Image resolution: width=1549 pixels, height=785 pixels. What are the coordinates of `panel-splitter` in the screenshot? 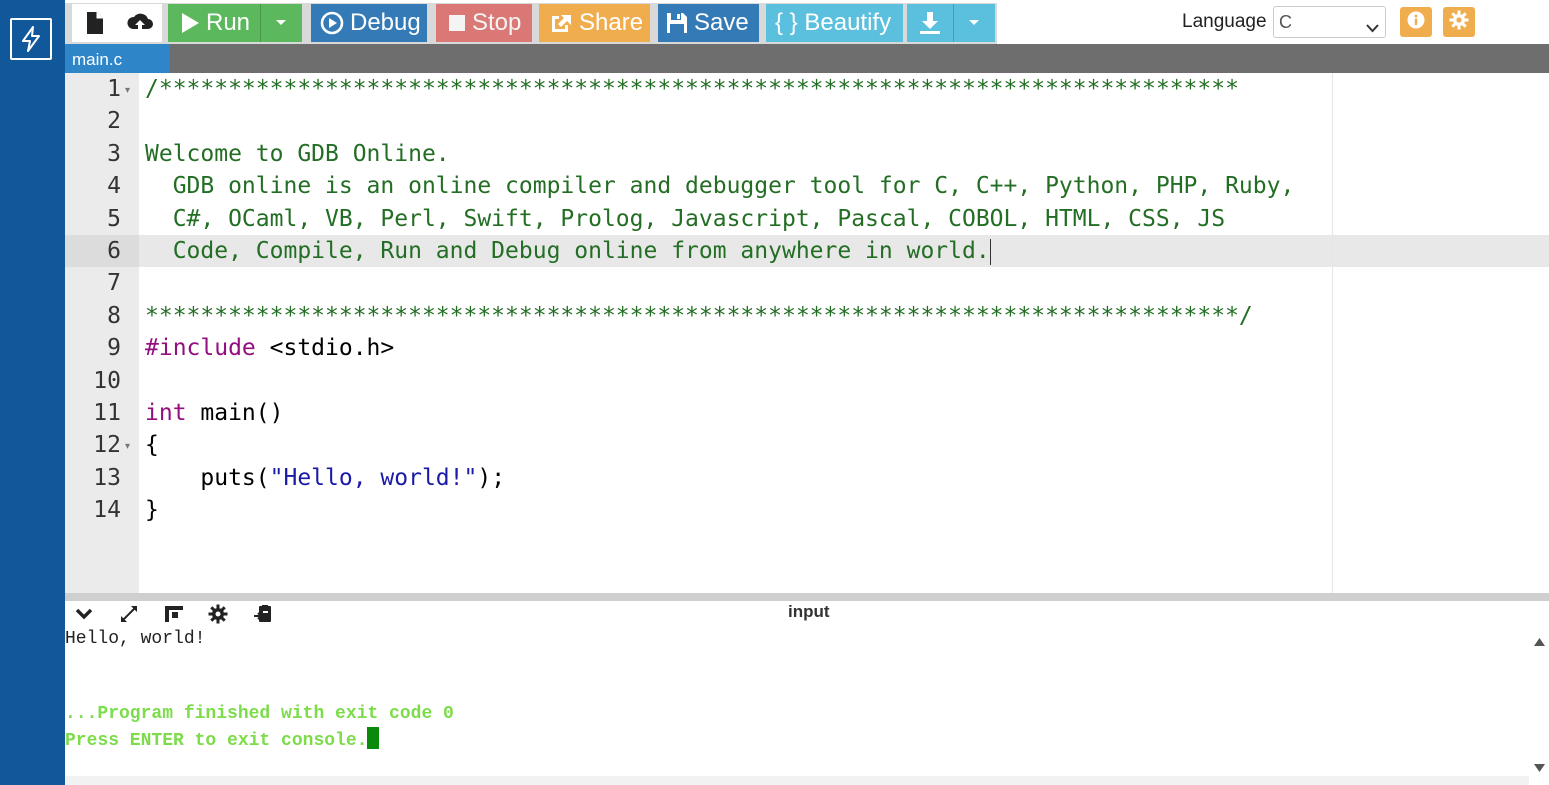 It's located at (807, 597).